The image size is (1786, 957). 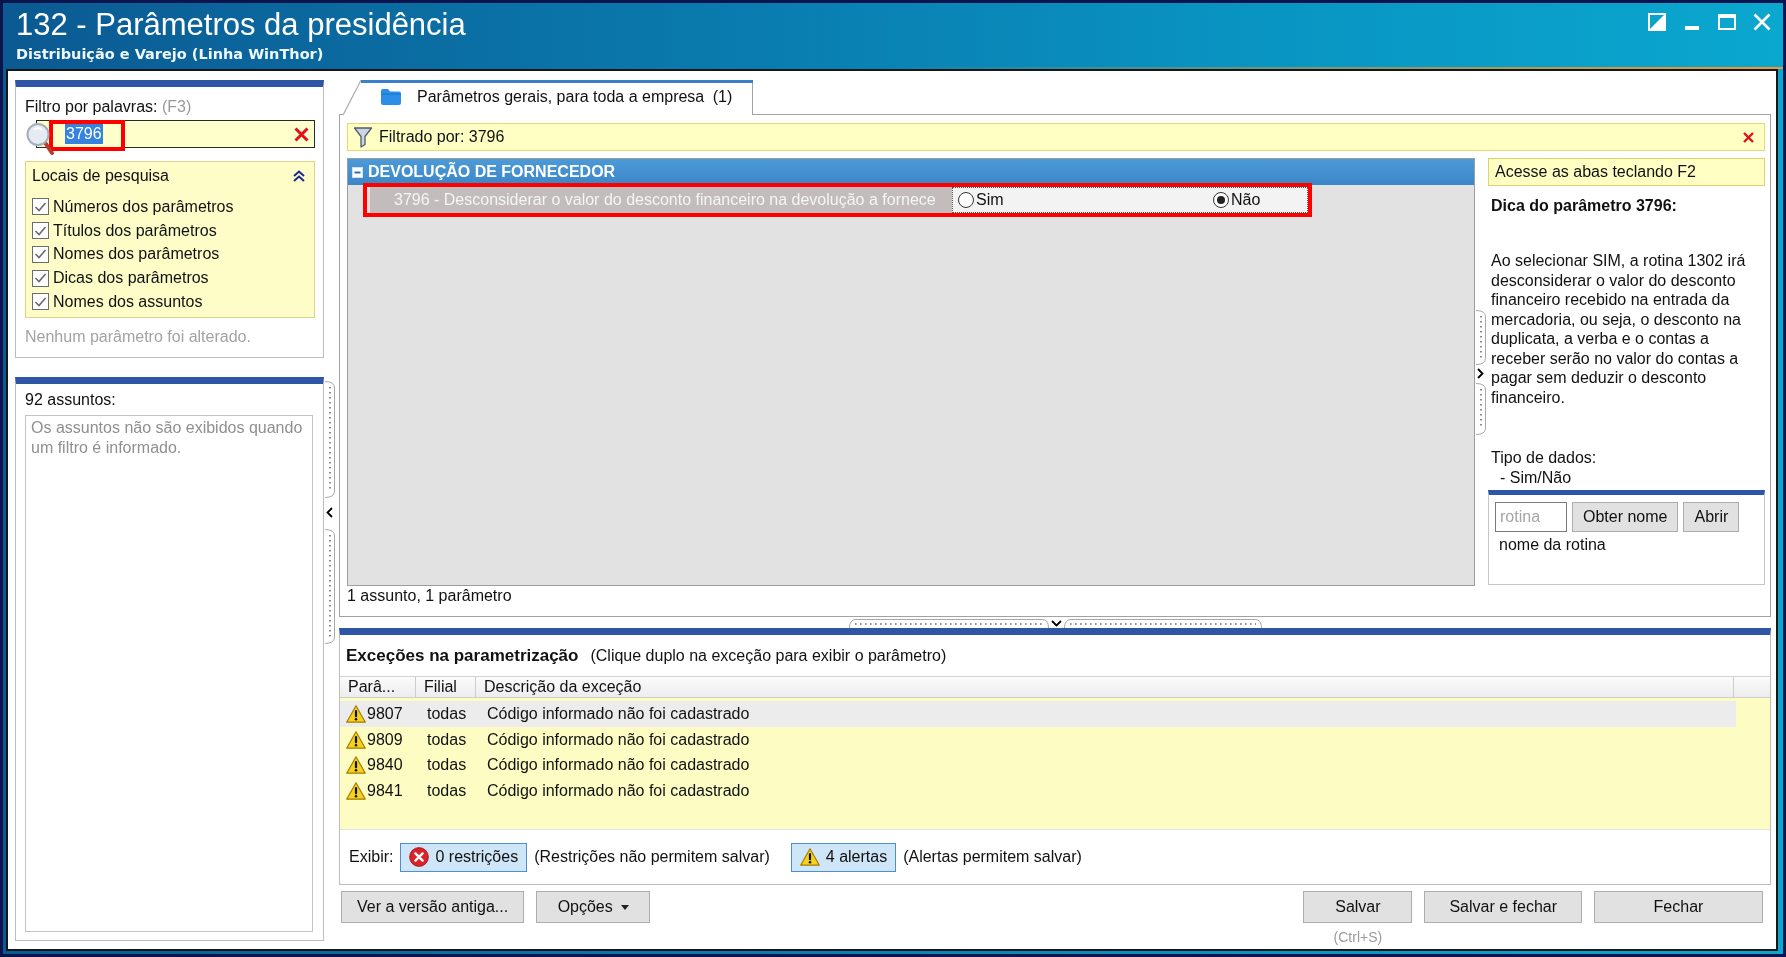 What do you see at coordinates (1531, 517) in the screenshot?
I see `routine-field: rotina` at bounding box center [1531, 517].